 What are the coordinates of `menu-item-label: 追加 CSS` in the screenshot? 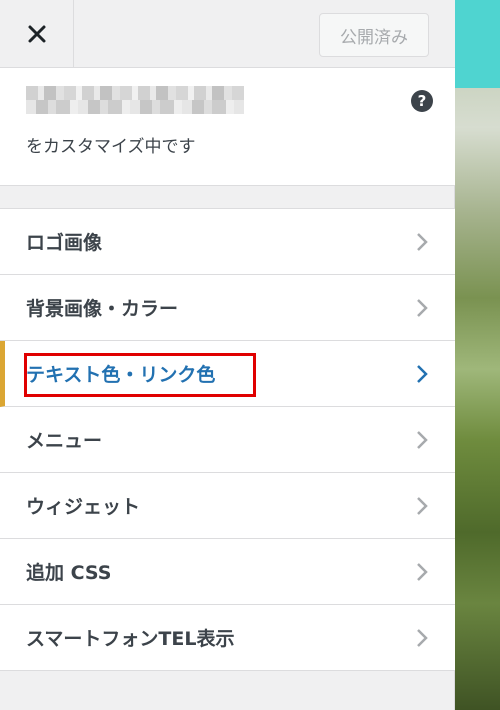 It's located at (69, 573).